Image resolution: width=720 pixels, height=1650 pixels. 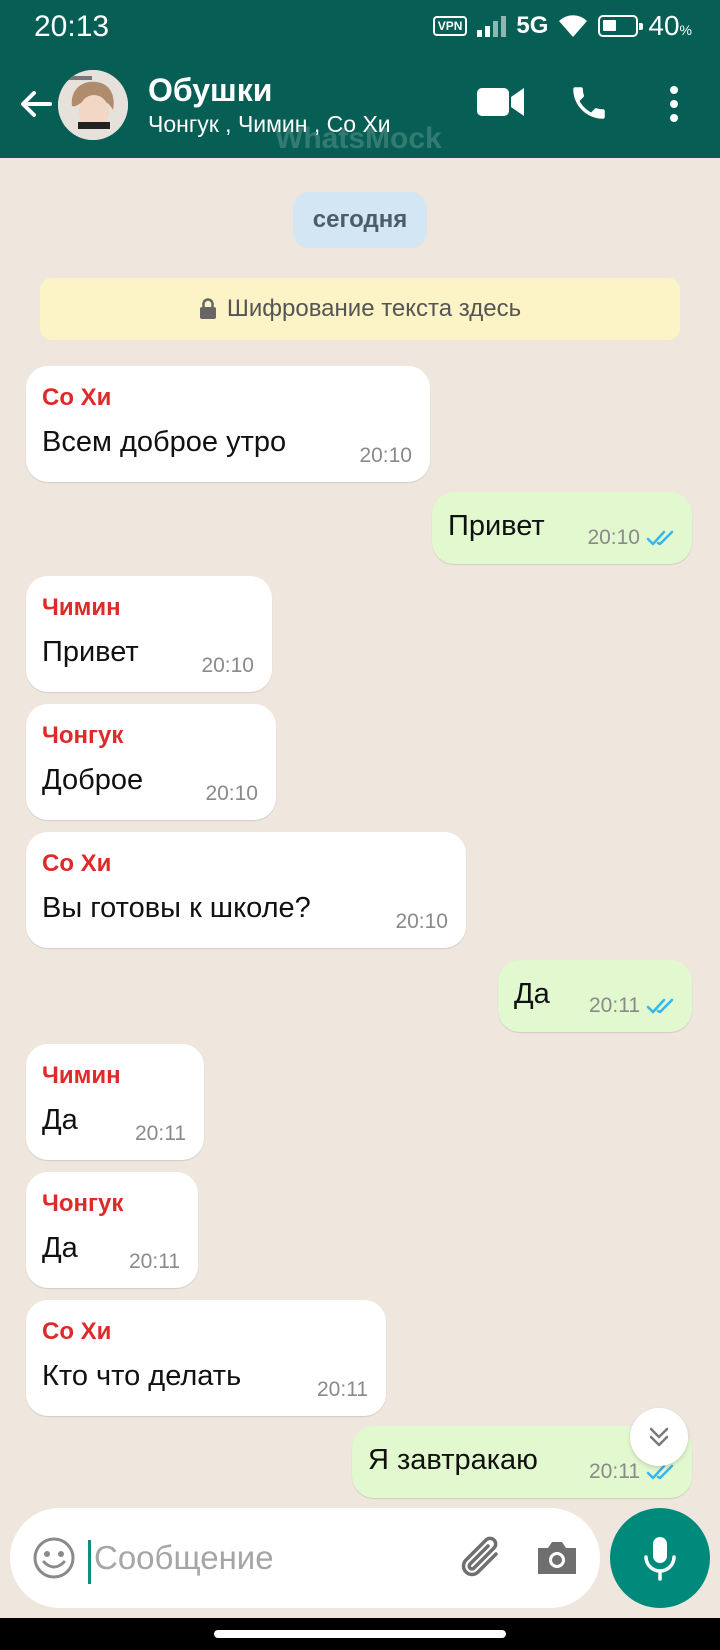 I want to click on lock-icon, so click(x=207, y=308).